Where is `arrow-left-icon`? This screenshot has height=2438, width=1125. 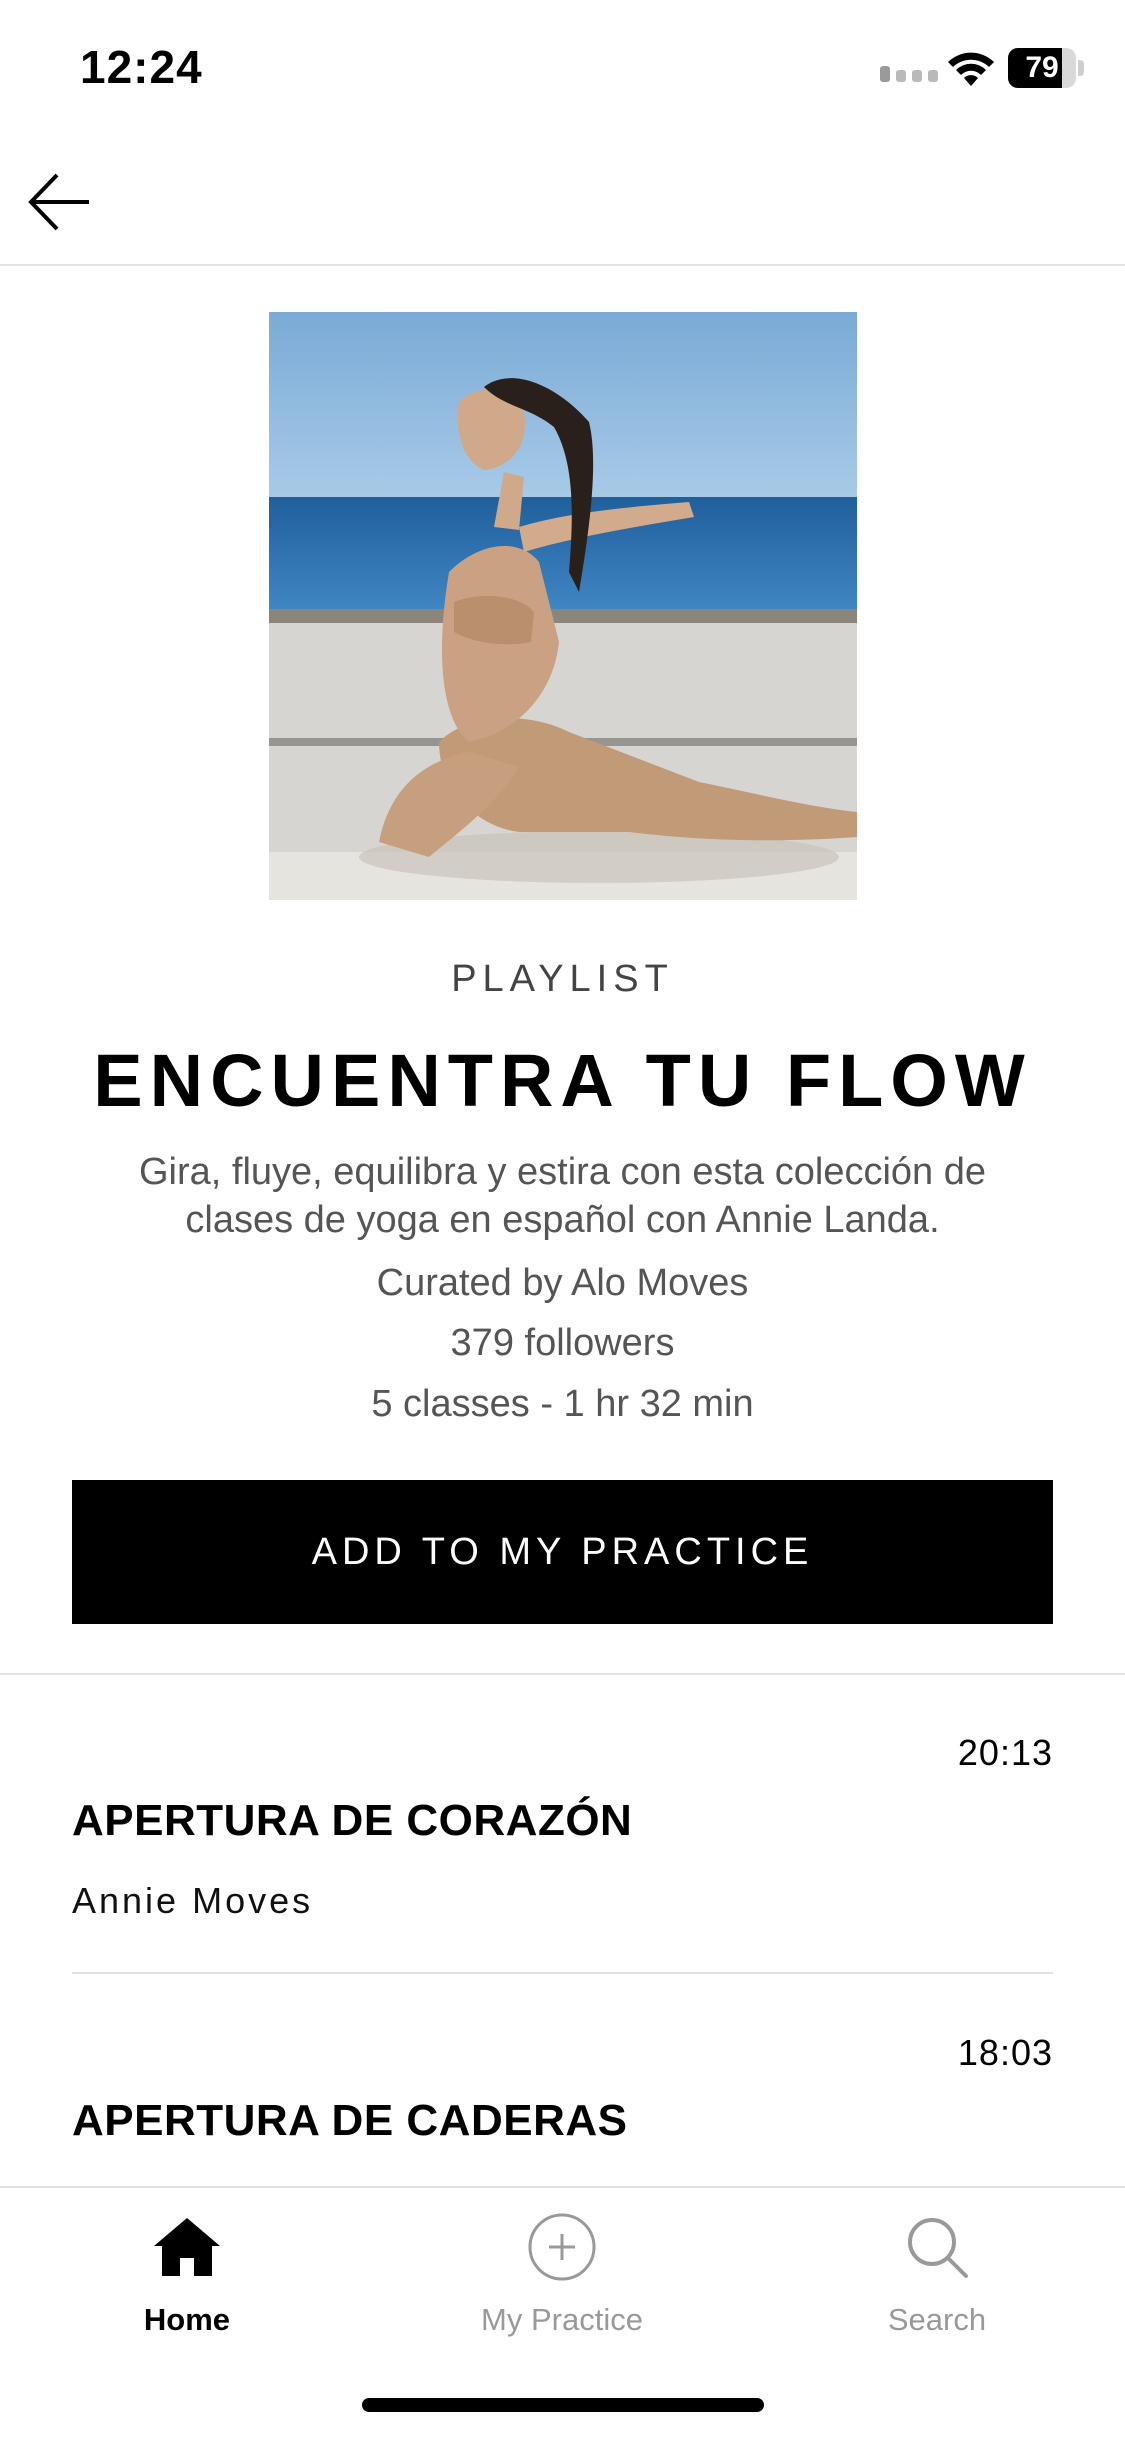 arrow-left-icon is located at coordinates (58, 202).